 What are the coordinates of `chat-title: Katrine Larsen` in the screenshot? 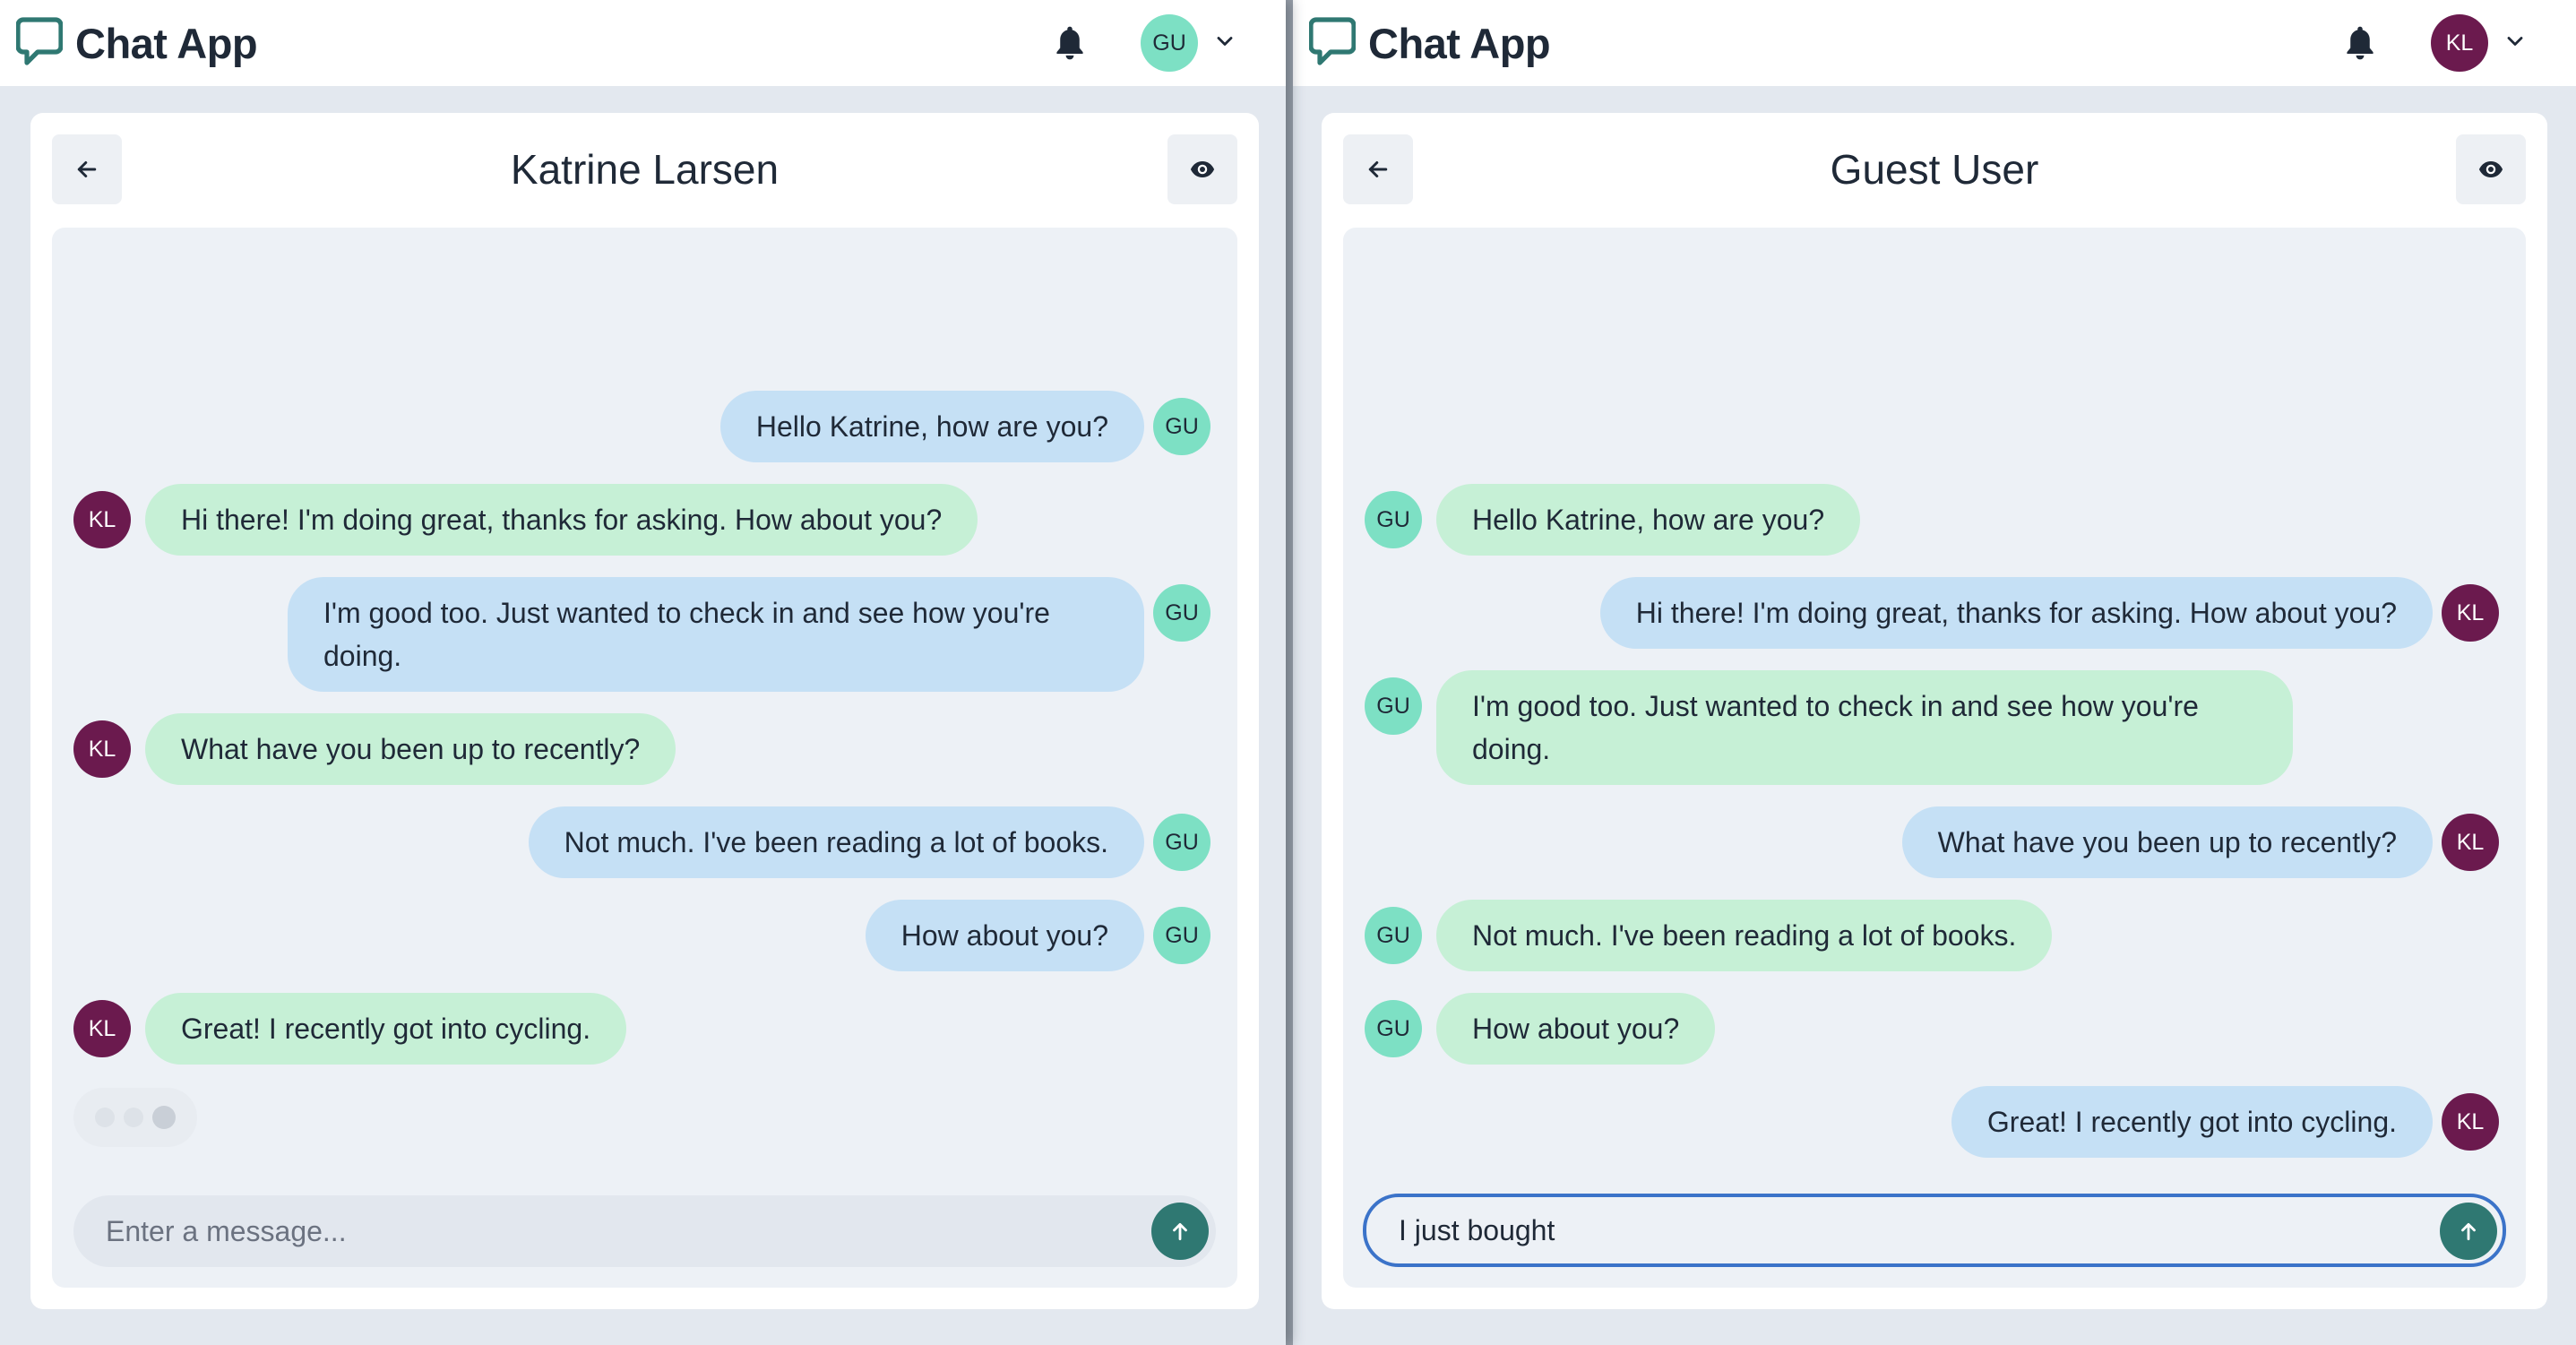 It's located at (645, 169).